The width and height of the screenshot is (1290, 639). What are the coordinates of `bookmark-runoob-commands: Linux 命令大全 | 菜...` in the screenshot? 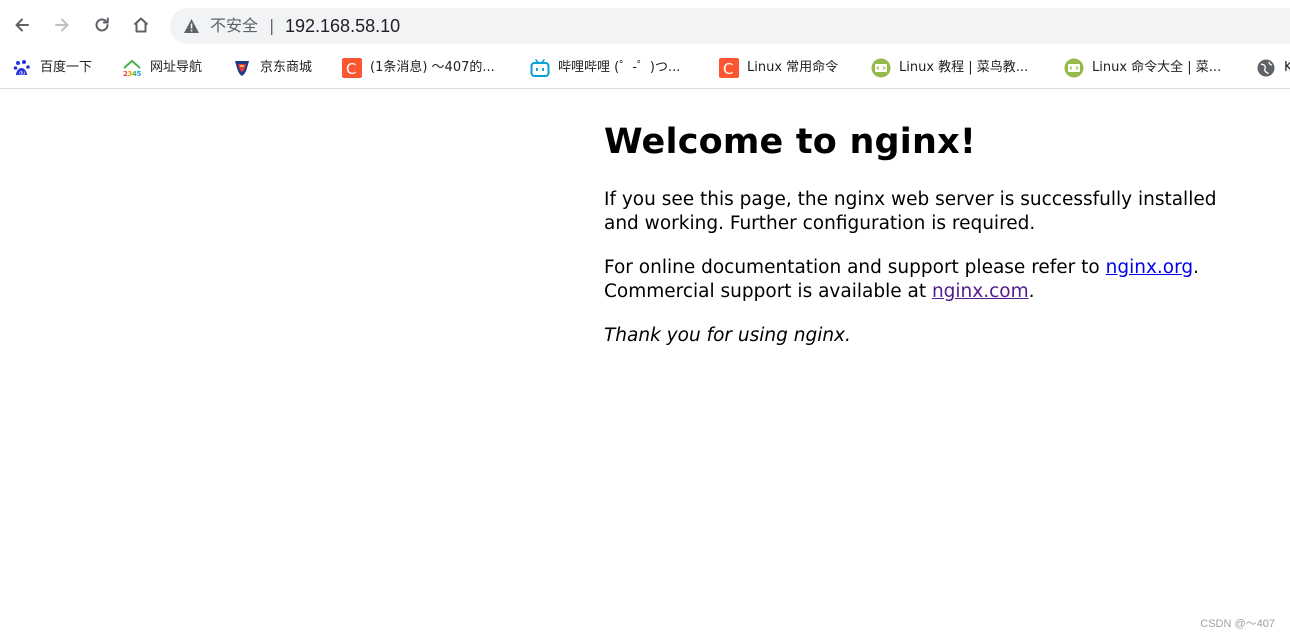 It's located at (1142, 68).